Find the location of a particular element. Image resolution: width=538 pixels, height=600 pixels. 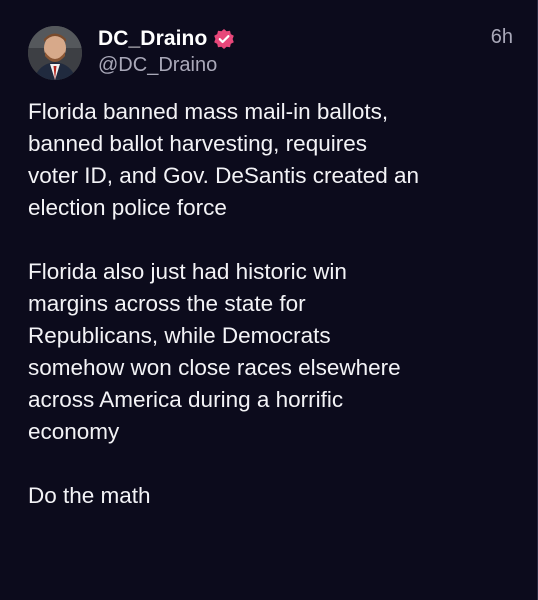

avatar-image is located at coordinates (55, 53).